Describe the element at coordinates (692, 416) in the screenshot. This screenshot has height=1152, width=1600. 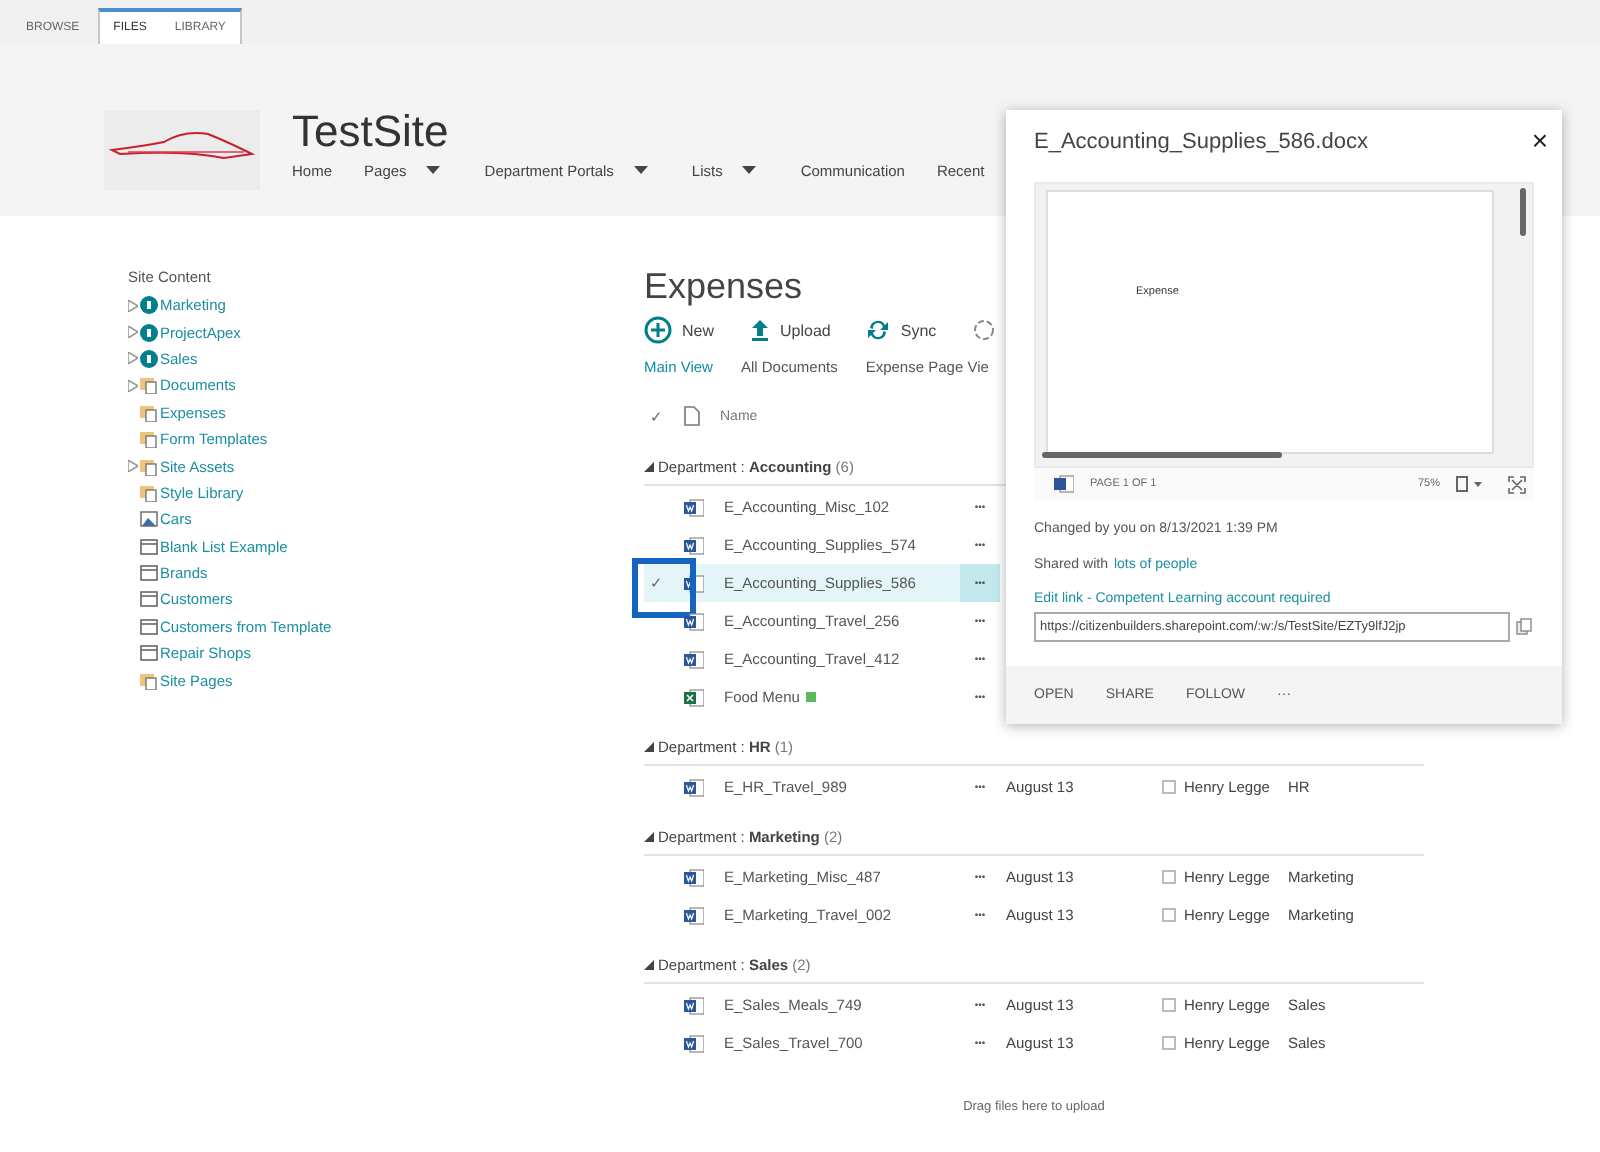
I see `file-type-icon` at that location.